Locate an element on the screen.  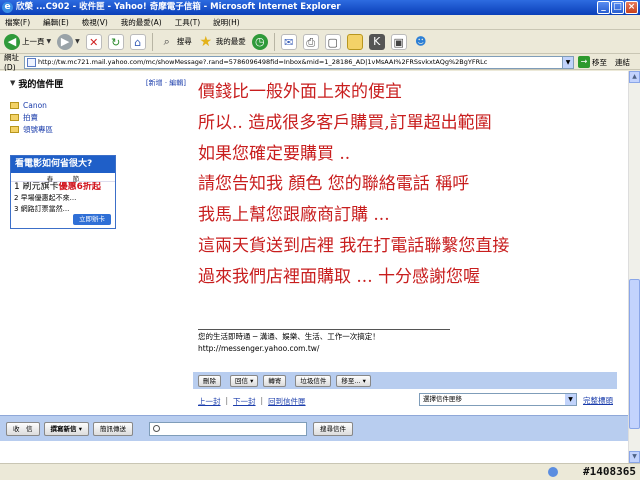
receive-mail-button: 收 信 is located at coordinates (23, 428).